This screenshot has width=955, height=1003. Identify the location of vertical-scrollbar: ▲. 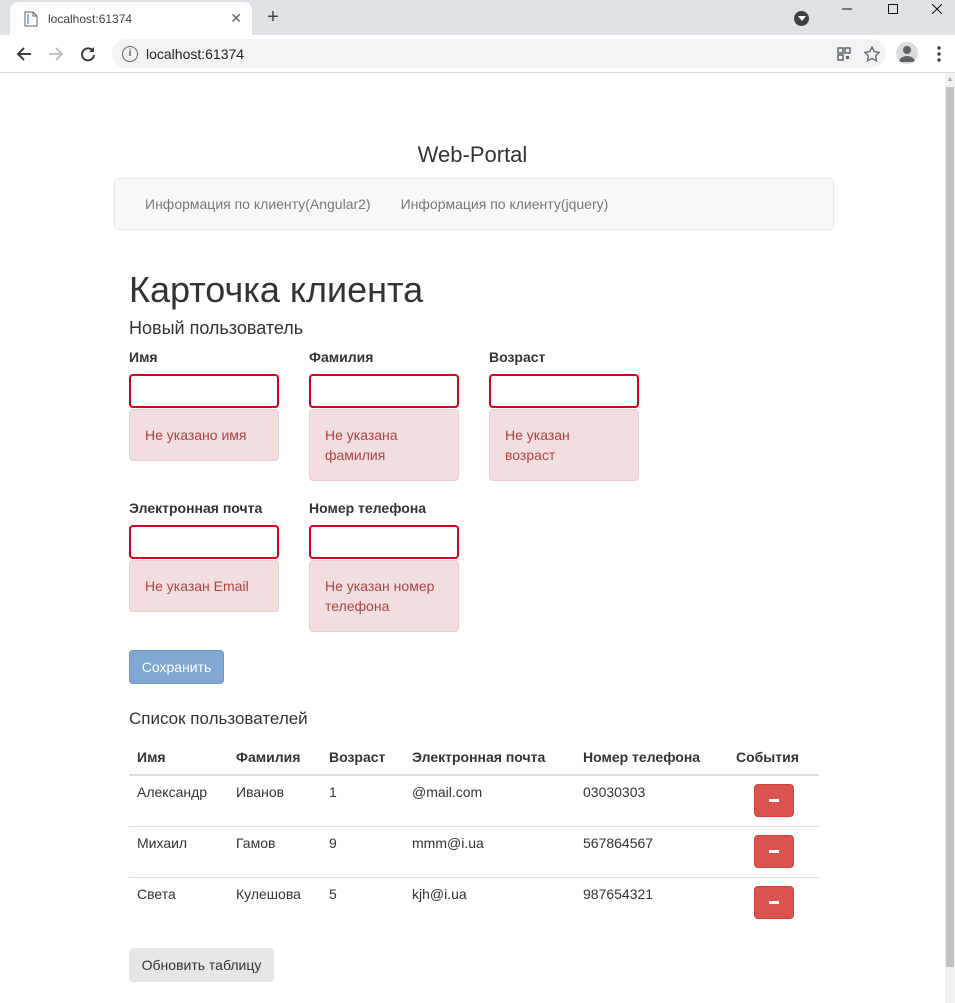
(950, 538).